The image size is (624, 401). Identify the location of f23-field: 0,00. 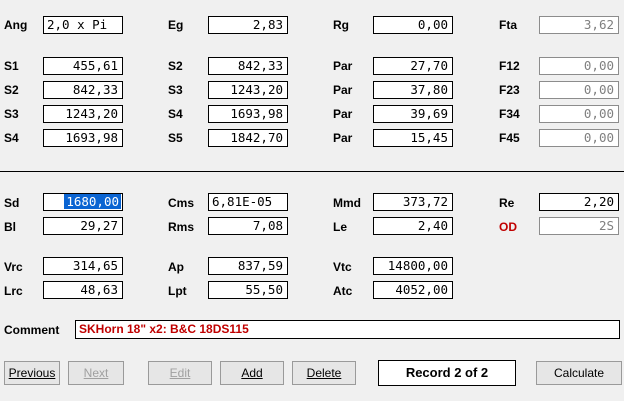
(579, 90).